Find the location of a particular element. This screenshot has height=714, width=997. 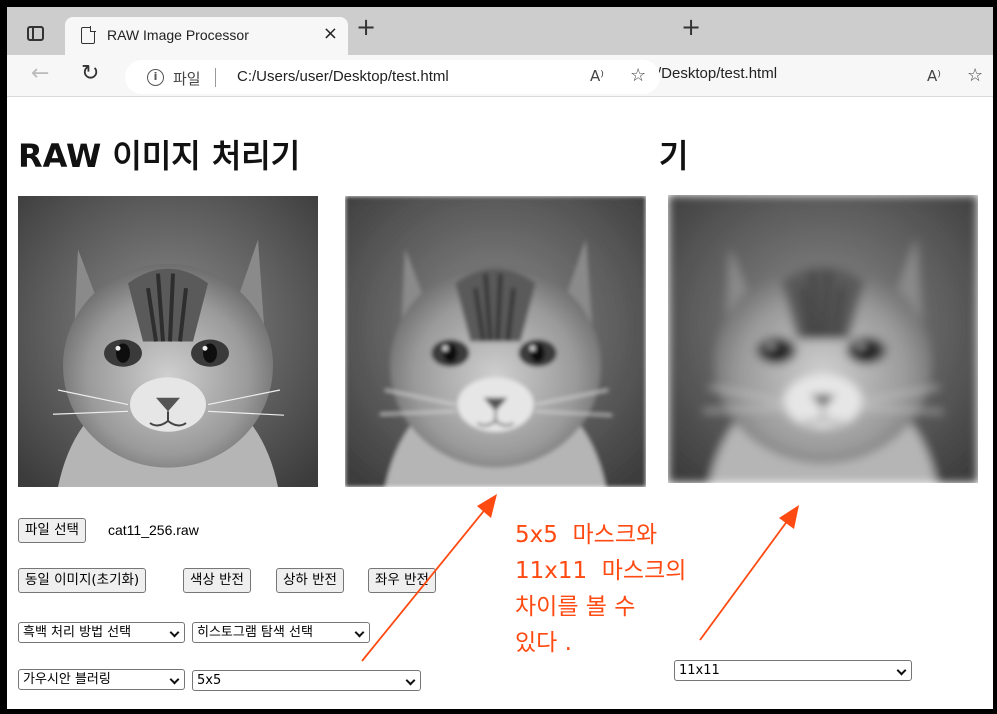

mask-size-select-second-value: 11x11 is located at coordinates (699, 670).